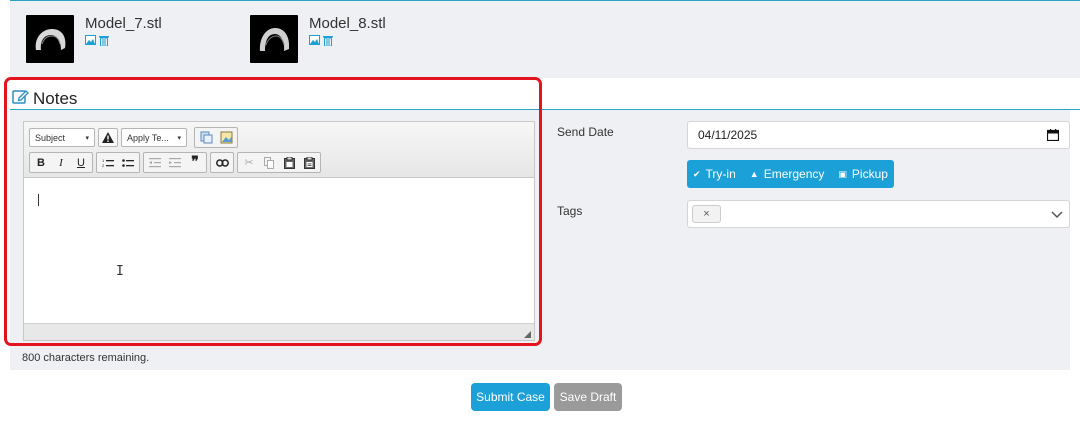  I want to click on notes-section-header: Notes, so click(545, 98).